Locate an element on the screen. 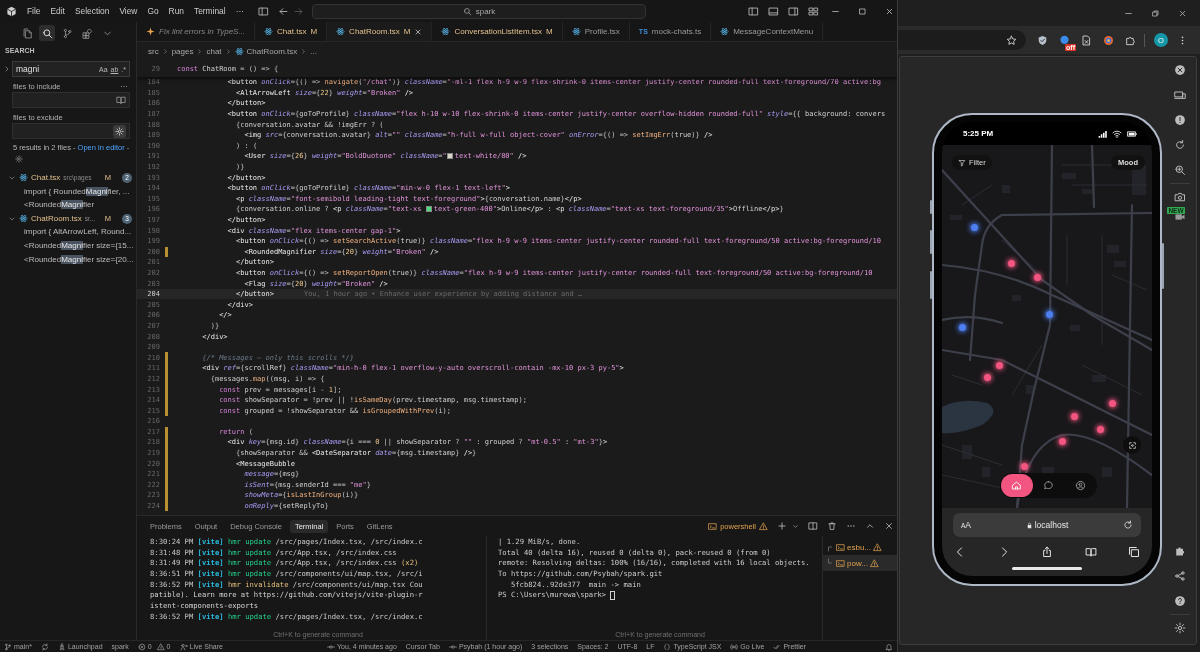 This screenshot has width=1200, height=652. rotate-icon is located at coordinates (1180, 145).